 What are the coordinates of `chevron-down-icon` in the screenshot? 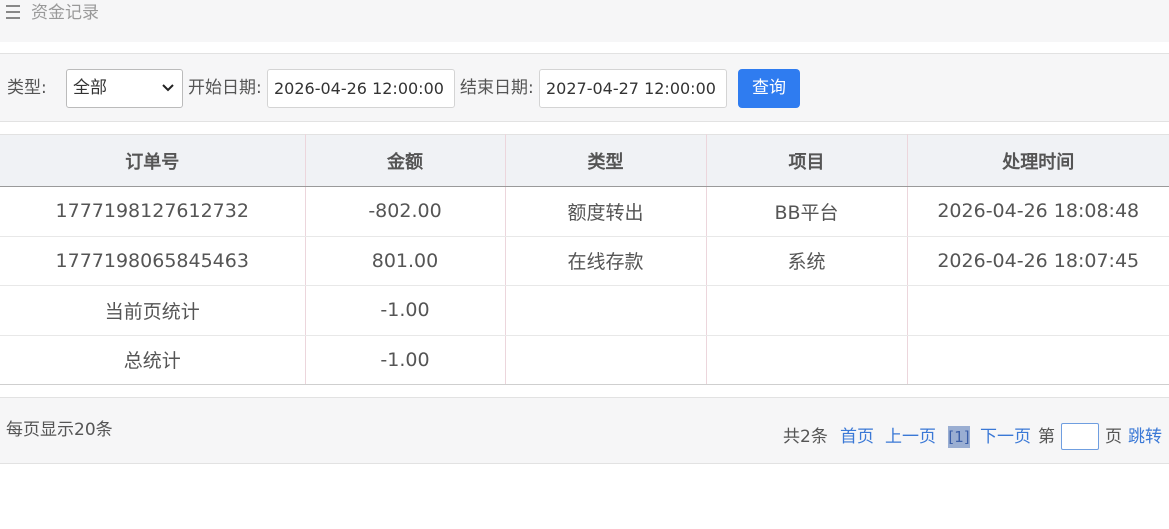 It's located at (168, 88).